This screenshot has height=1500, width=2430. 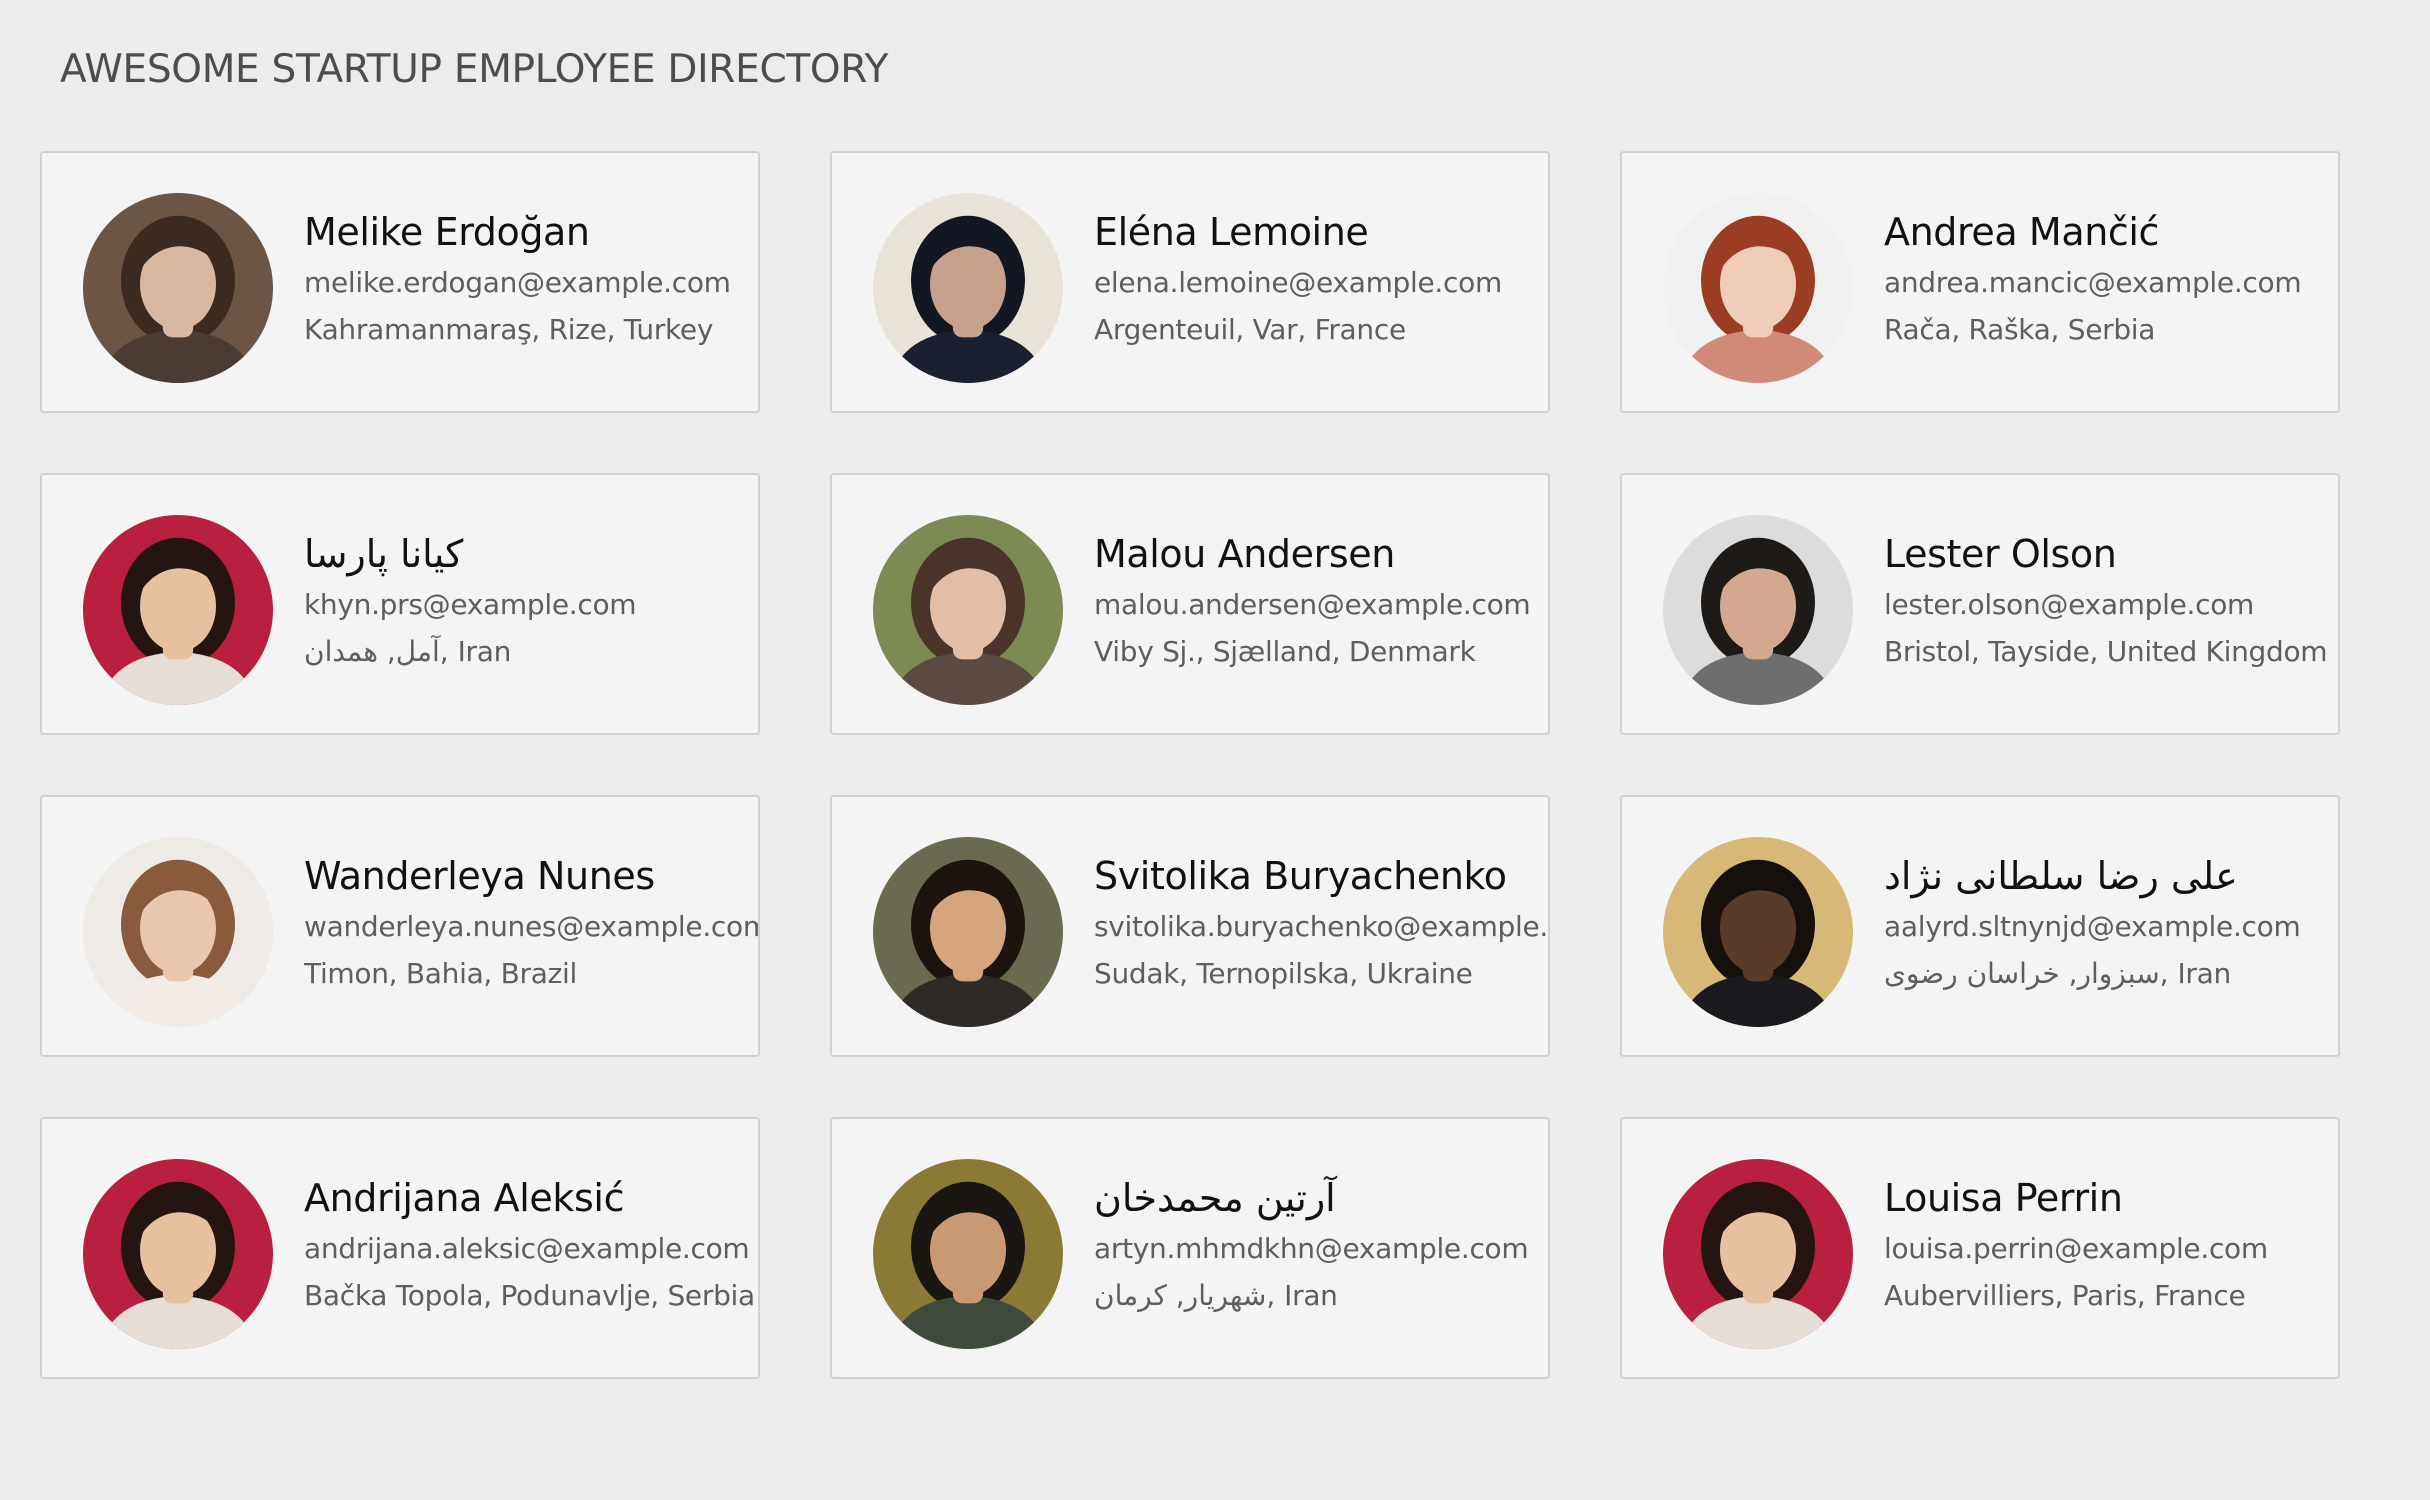 What do you see at coordinates (2057, 973) in the screenshot?
I see `employee-location: سبزوار, خراسان رضوى, Iran` at bounding box center [2057, 973].